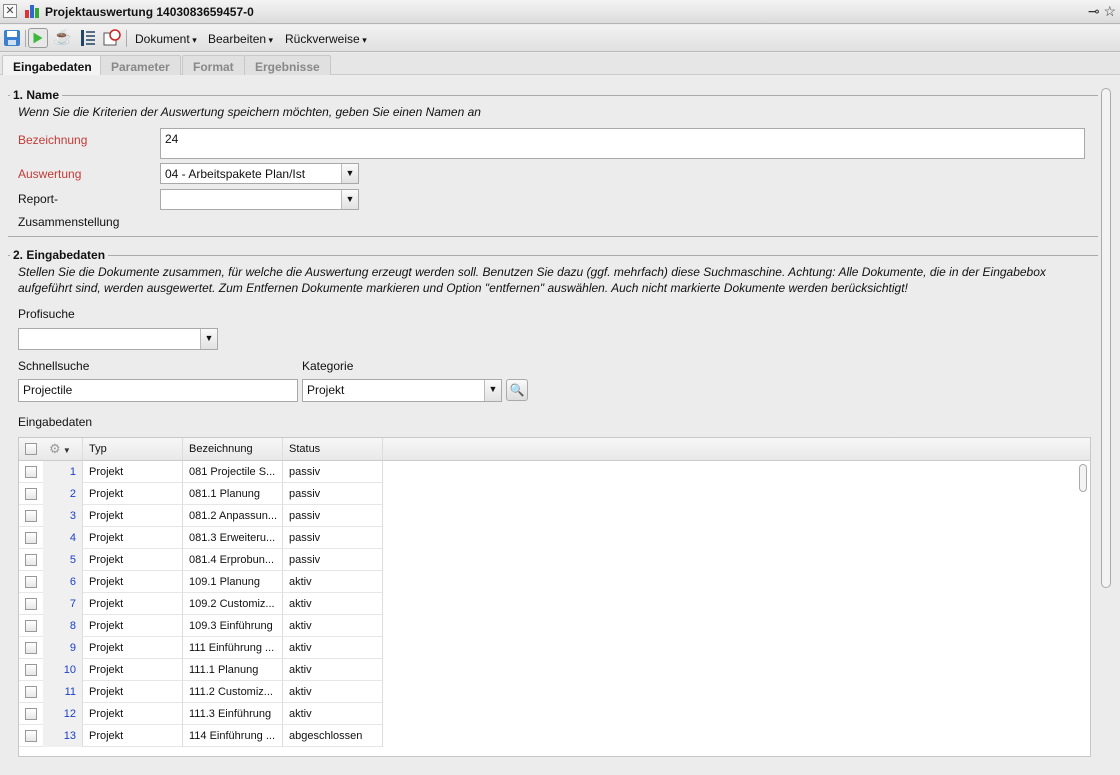  Describe the element at coordinates (287, 65) in the screenshot. I see `tab-ergebnisse: Ergebnisse` at that location.